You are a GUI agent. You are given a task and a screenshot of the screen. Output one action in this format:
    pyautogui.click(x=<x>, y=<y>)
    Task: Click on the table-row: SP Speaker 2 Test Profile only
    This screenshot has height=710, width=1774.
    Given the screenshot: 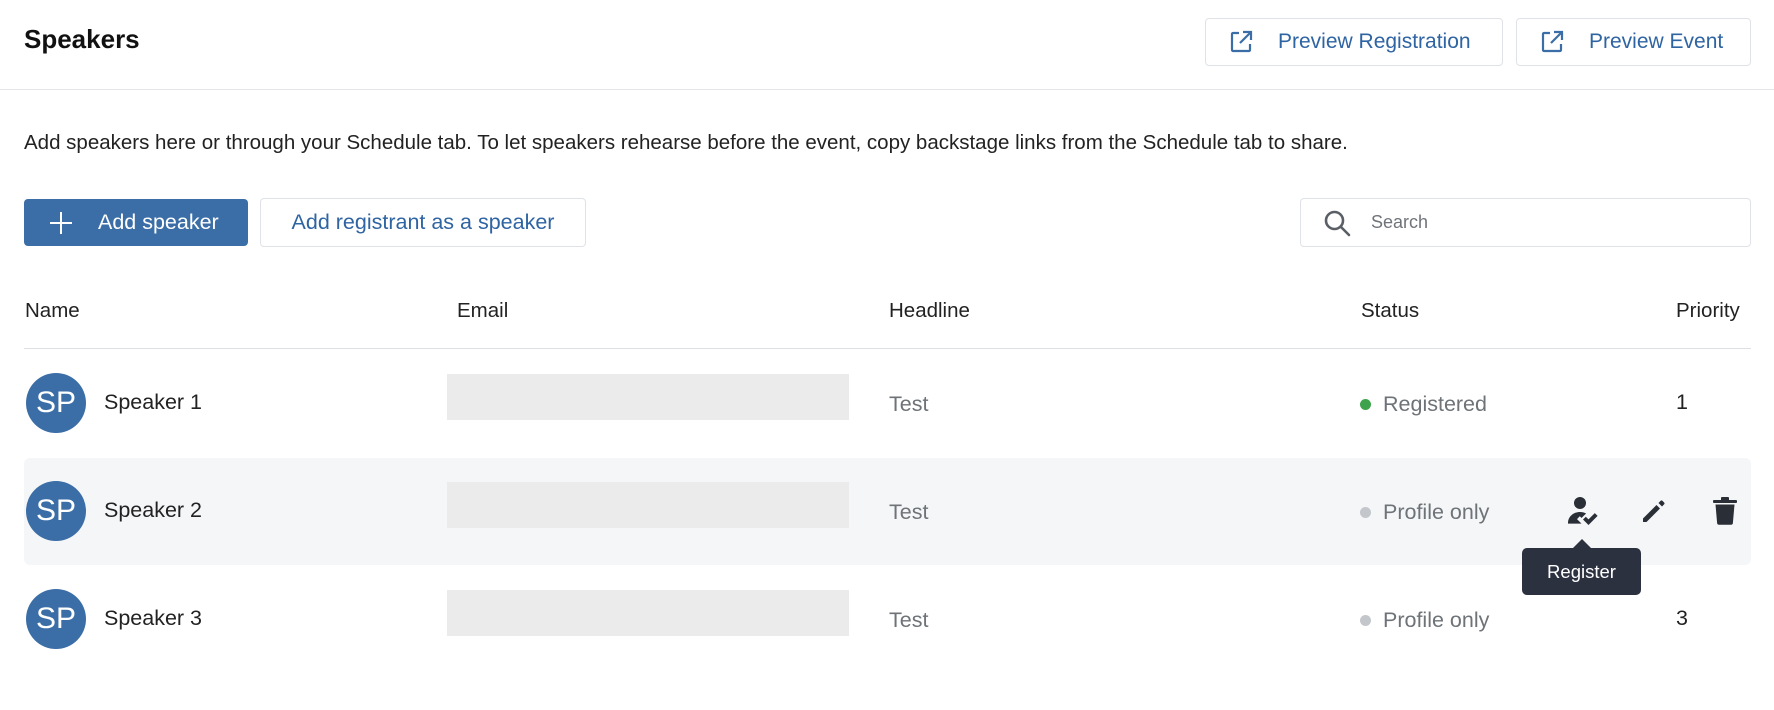 What is the action you would take?
    pyautogui.click(x=887, y=511)
    